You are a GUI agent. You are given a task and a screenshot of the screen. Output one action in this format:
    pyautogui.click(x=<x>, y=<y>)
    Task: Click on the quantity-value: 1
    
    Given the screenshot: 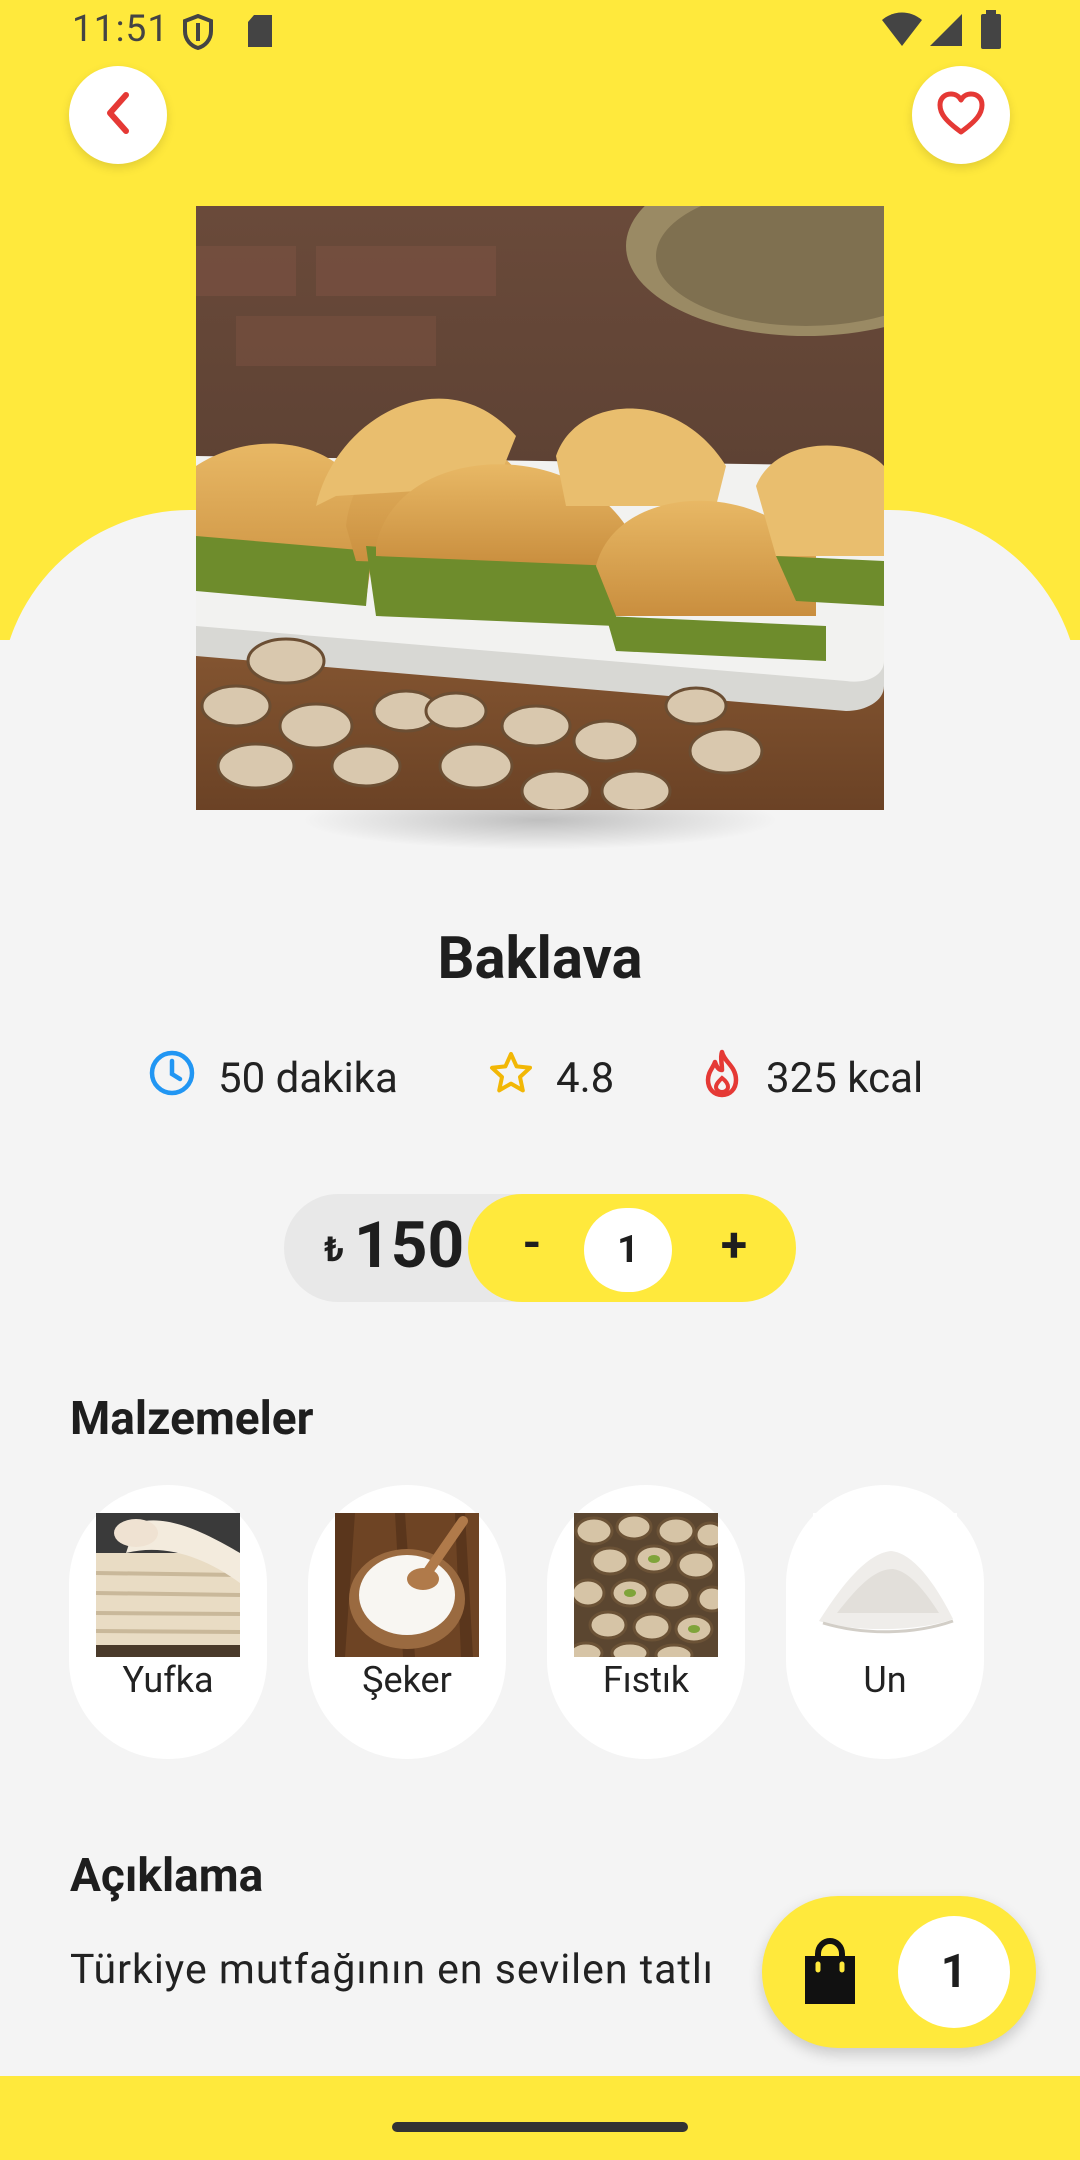 What is the action you would take?
    pyautogui.click(x=628, y=1250)
    